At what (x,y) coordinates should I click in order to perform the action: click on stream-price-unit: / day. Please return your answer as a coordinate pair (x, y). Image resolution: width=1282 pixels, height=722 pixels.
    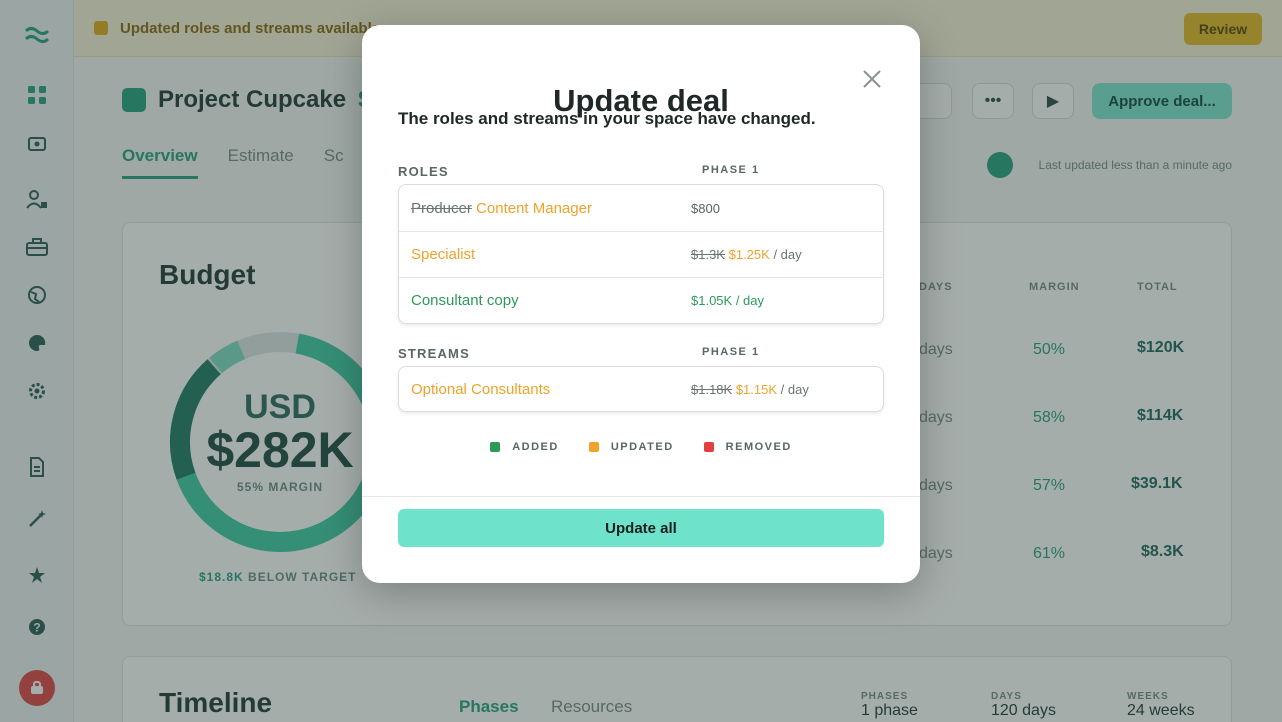
    Looking at the image, I should click on (794, 389).